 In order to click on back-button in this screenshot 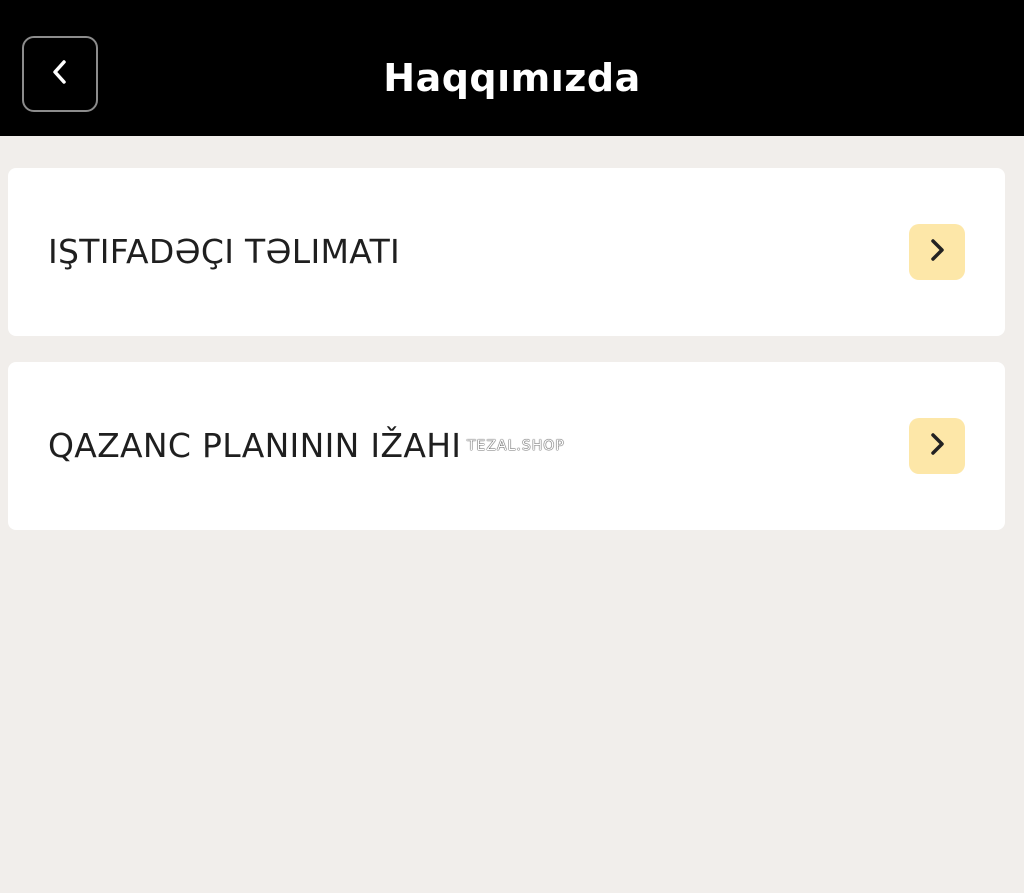, I will do `click(60, 74)`.